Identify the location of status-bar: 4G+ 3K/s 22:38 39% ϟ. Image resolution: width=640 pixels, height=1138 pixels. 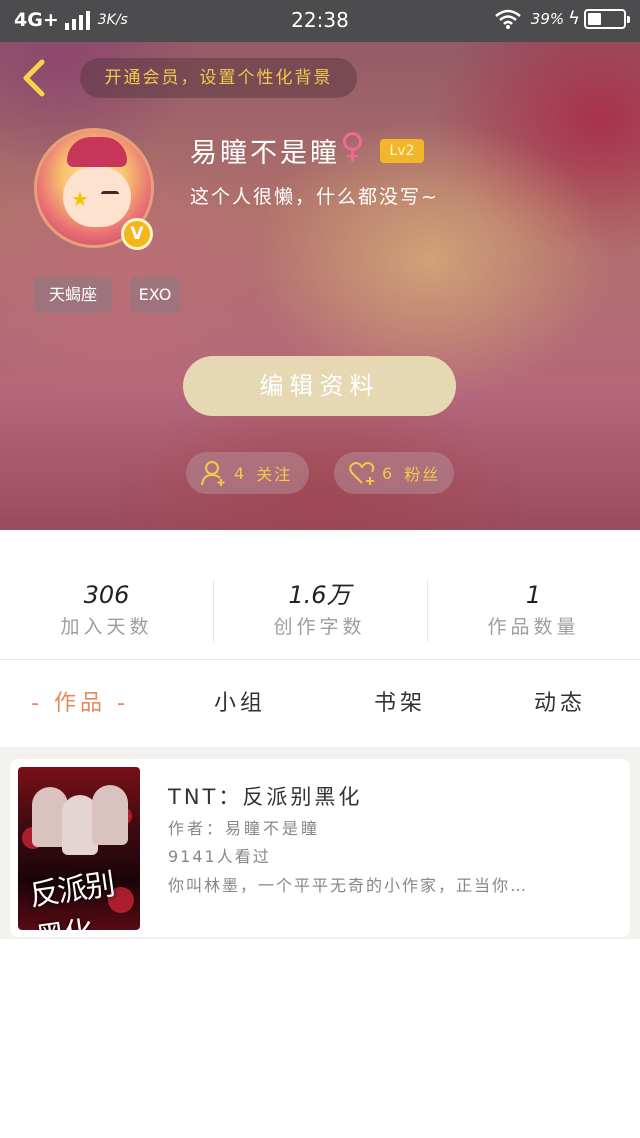
(320, 21).